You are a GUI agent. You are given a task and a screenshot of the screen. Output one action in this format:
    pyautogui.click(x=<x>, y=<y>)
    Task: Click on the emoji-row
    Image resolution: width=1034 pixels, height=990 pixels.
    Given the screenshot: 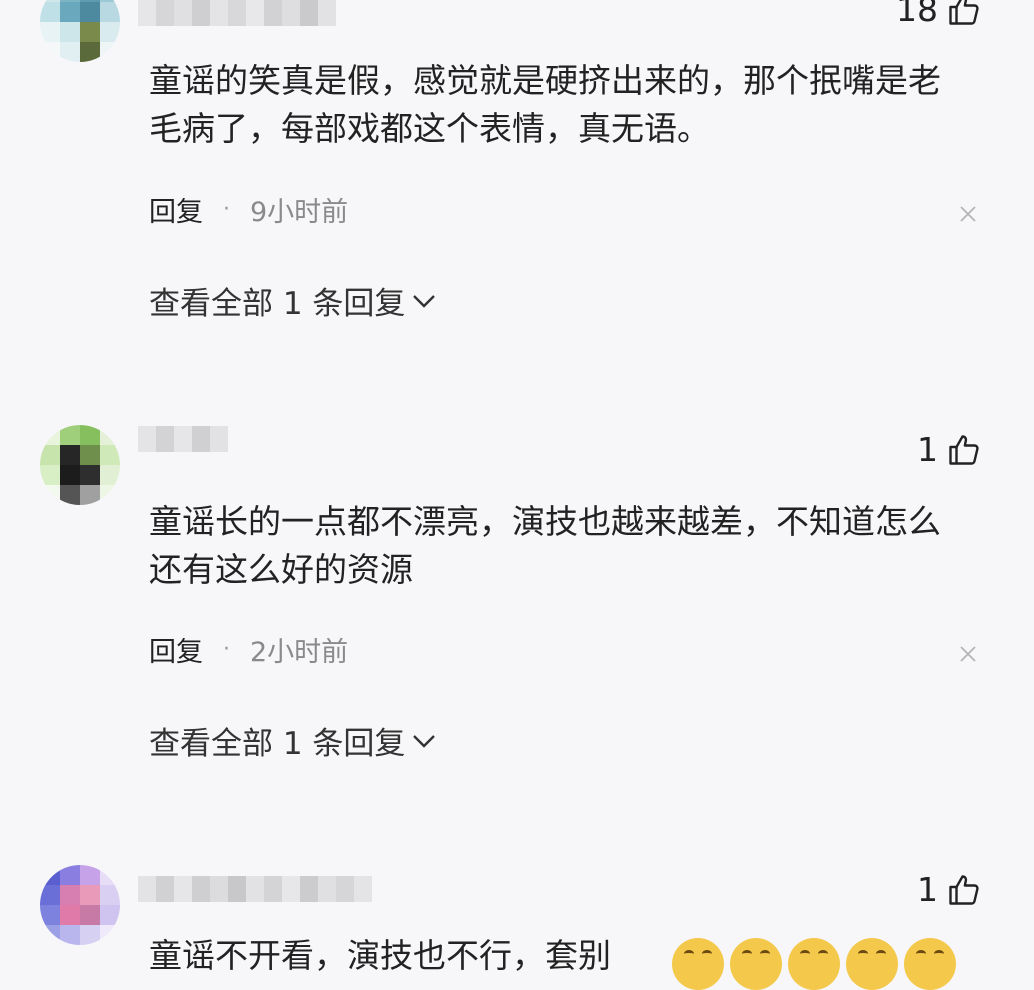 What is the action you would take?
    pyautogui.click(x=814, y=964)
    